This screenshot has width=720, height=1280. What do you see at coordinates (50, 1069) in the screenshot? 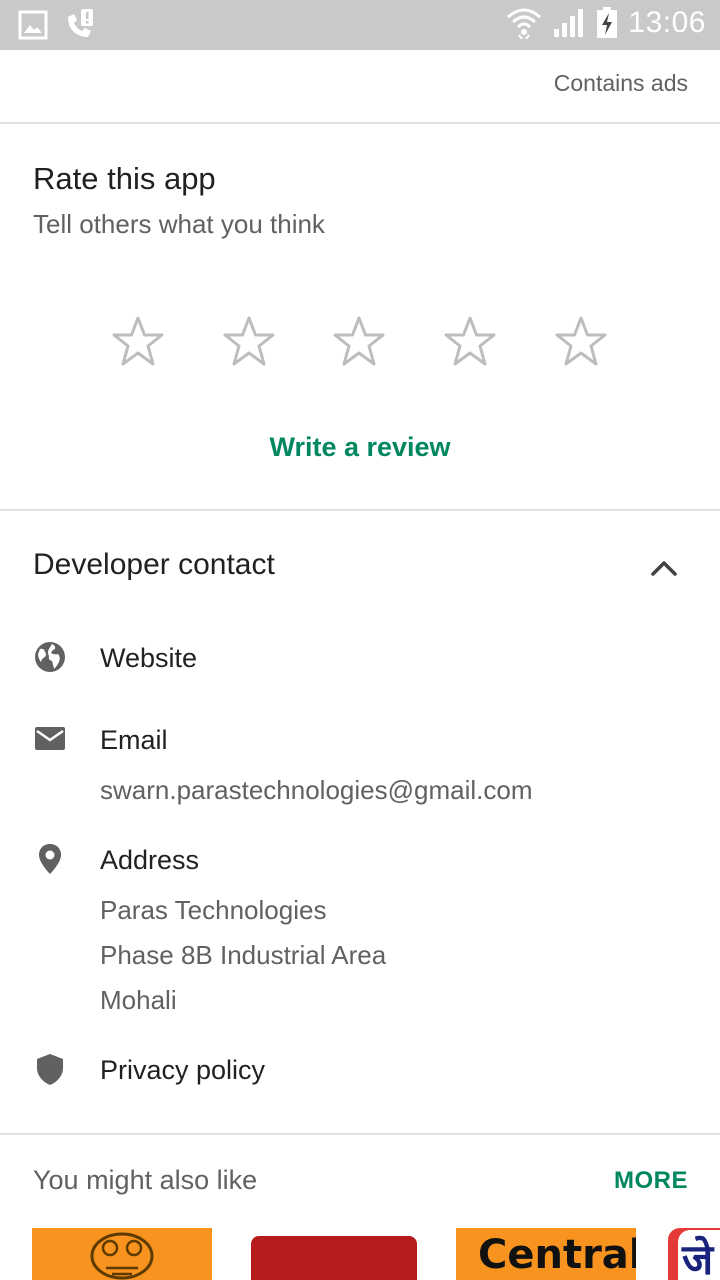
I see `shield-icon` at bounding box center [50, 1069].